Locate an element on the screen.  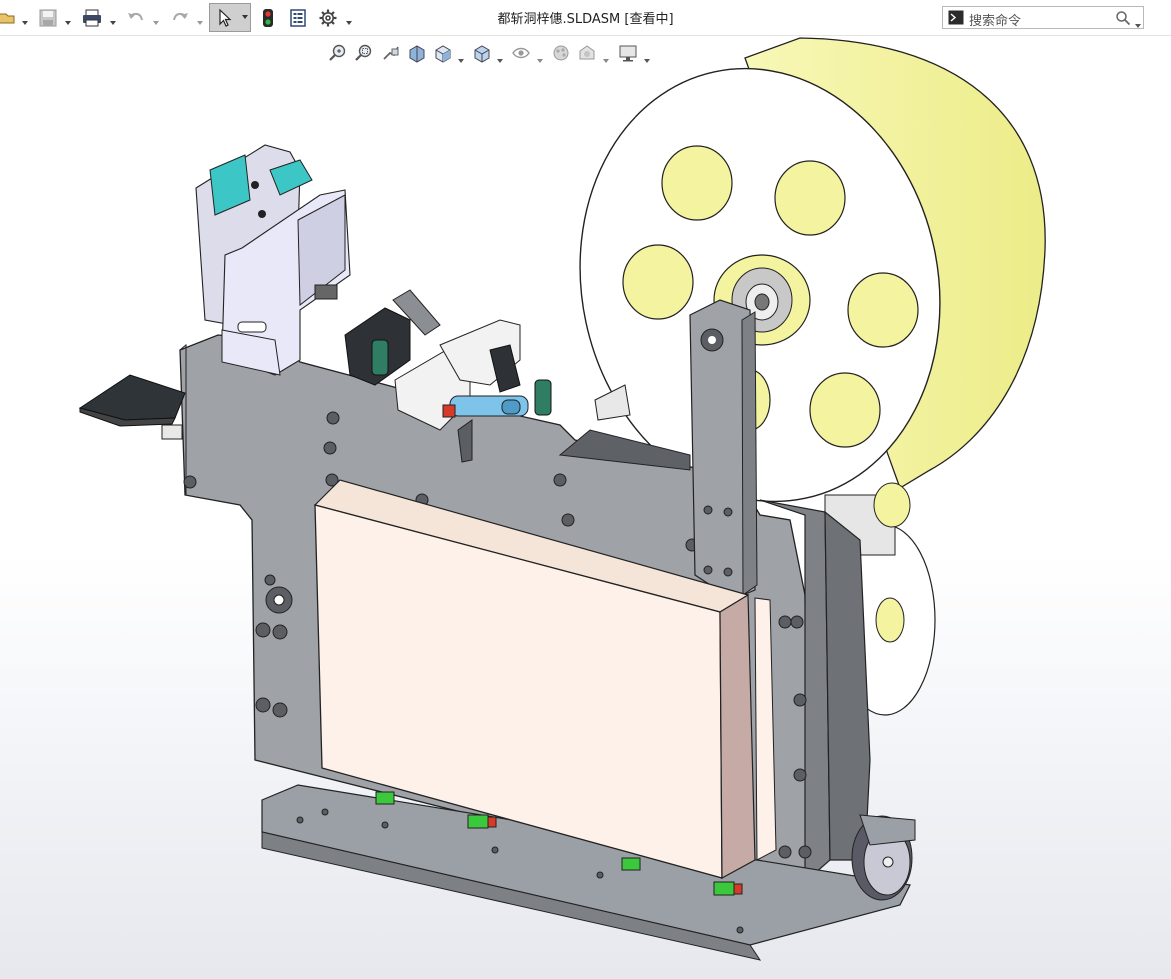
view-settings-icon is located at coordinates (628, 53).